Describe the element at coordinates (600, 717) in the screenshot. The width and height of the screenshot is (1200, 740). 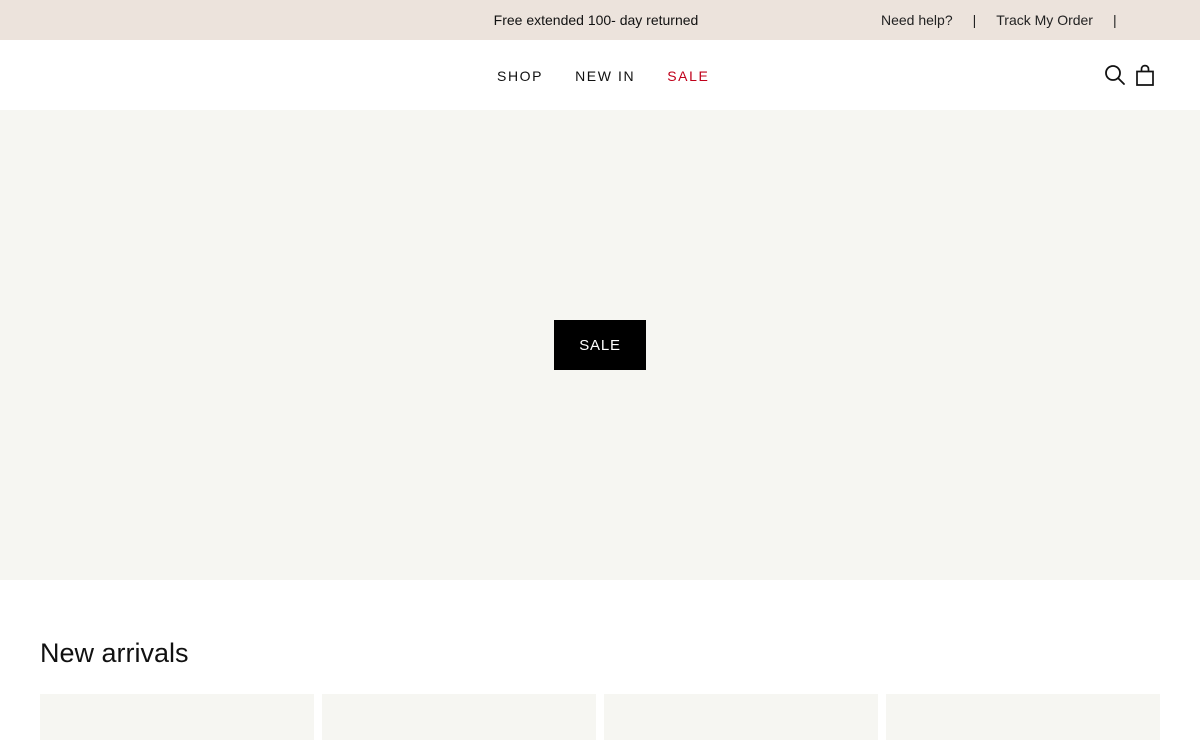
I see `product-grid` at that location.